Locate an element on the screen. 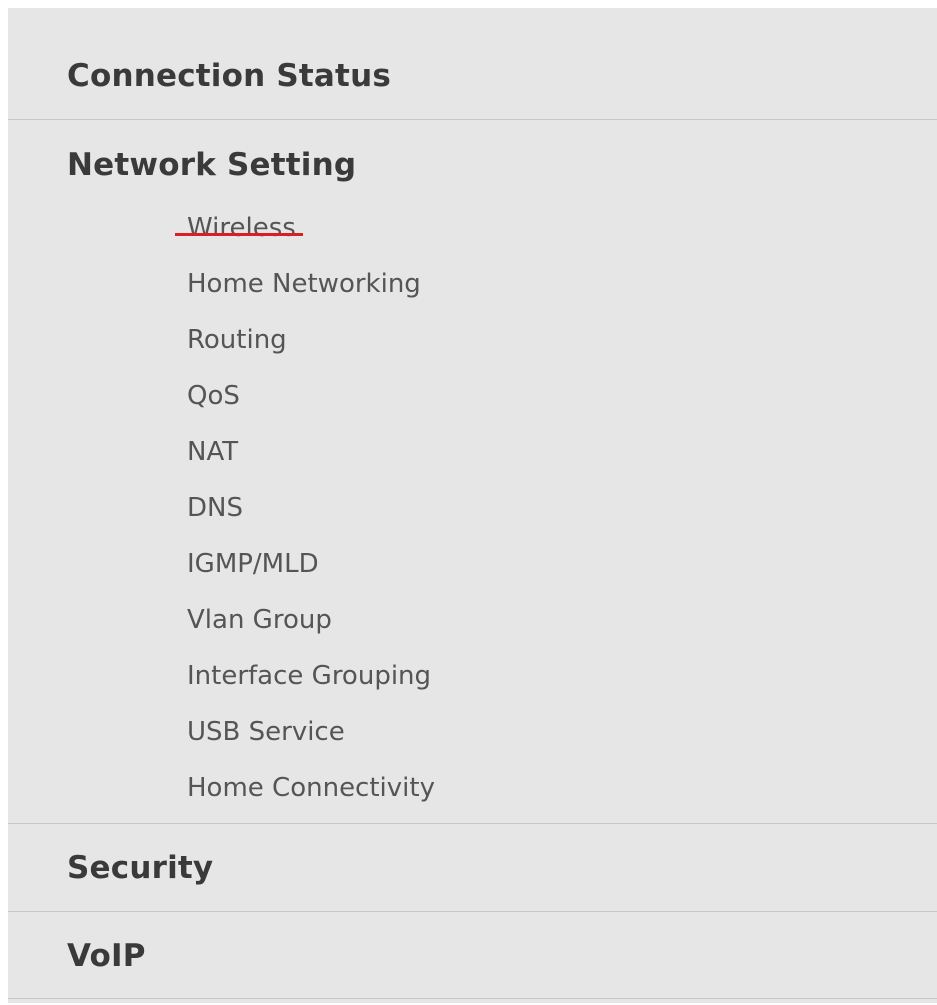 This screenshot has width=937, height=1005. menu-item-qos: QoS is located at coordinates (213, 396).